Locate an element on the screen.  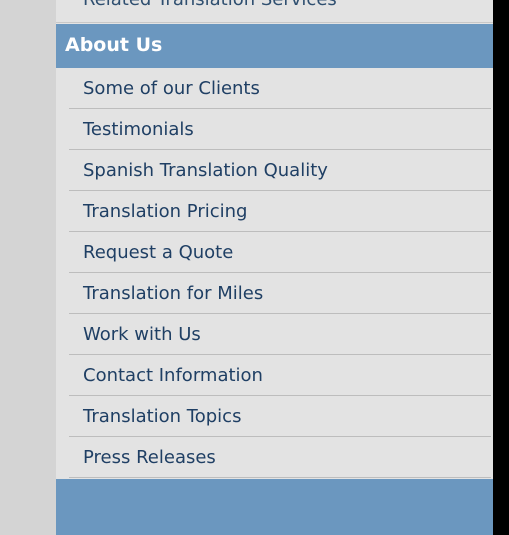
menu-item-label: Work with Us is located at coordinates (142, 334).